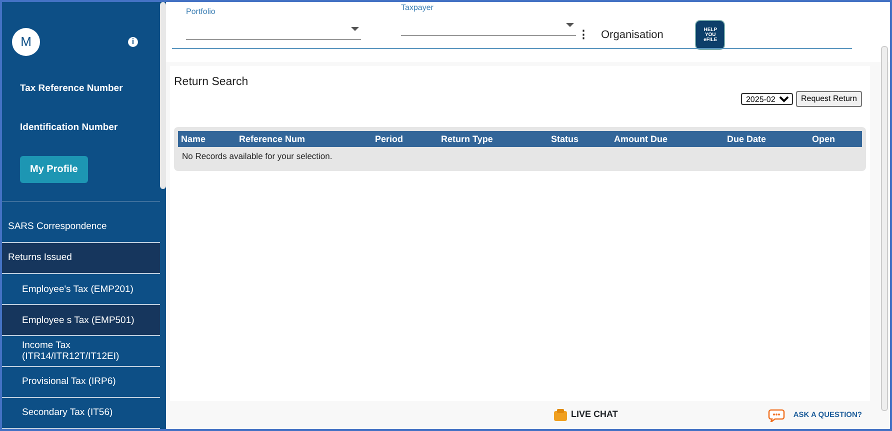  Describe the element at coordinates (272, 139) in the screenshot. I see `column-header: Reference Num` at that location.